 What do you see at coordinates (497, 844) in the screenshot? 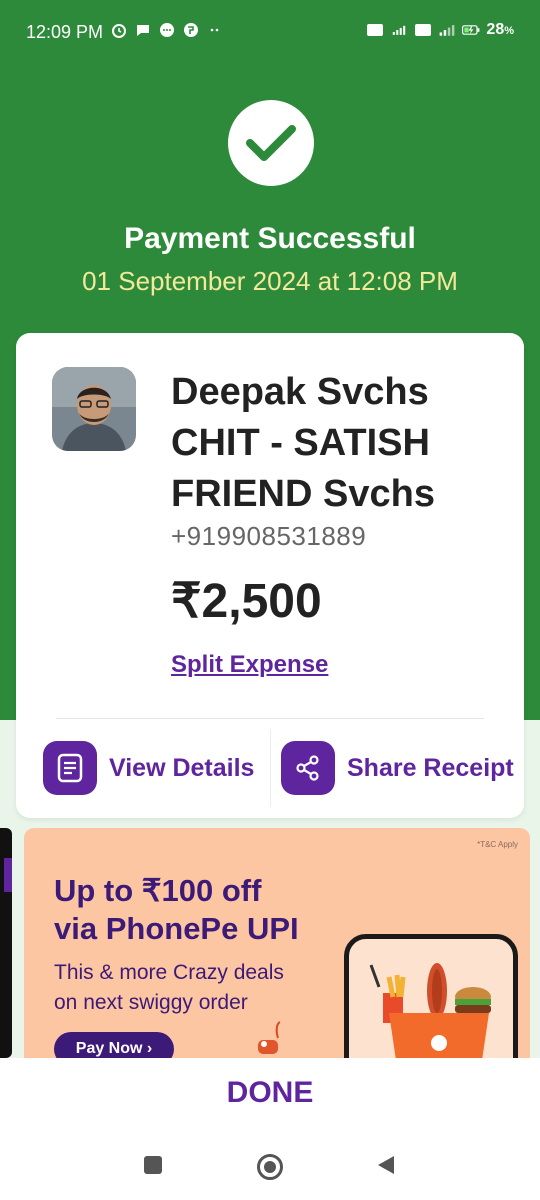
I see `terms-label: *T&C Apply` at bounding box center [497, 844].